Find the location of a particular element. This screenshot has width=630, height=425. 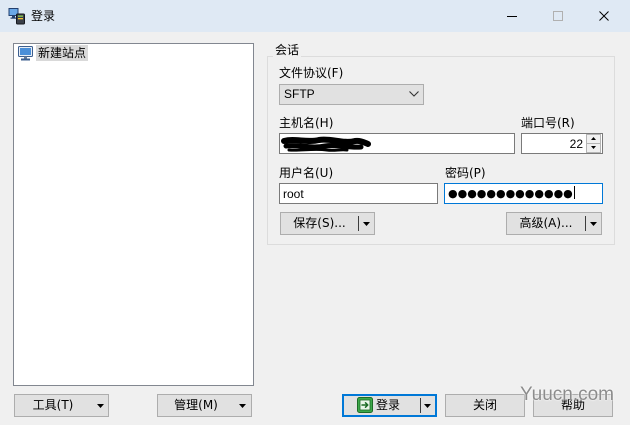

username-input is located at coordinates (358, 193).